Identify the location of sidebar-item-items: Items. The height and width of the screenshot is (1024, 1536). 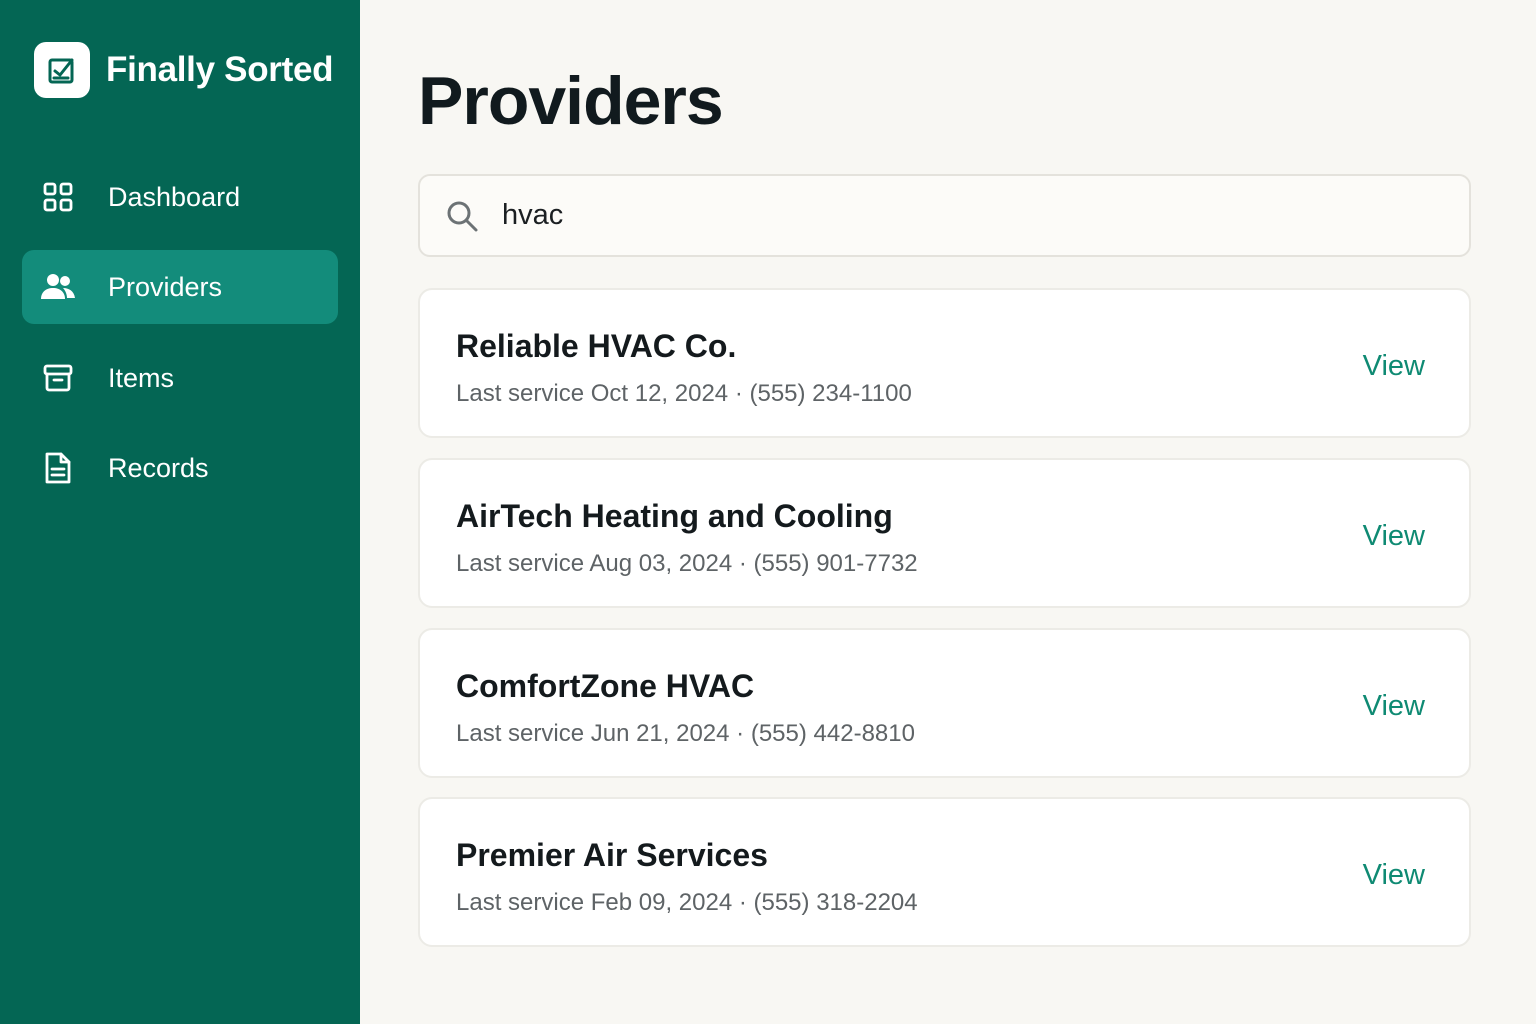
(180, 378).